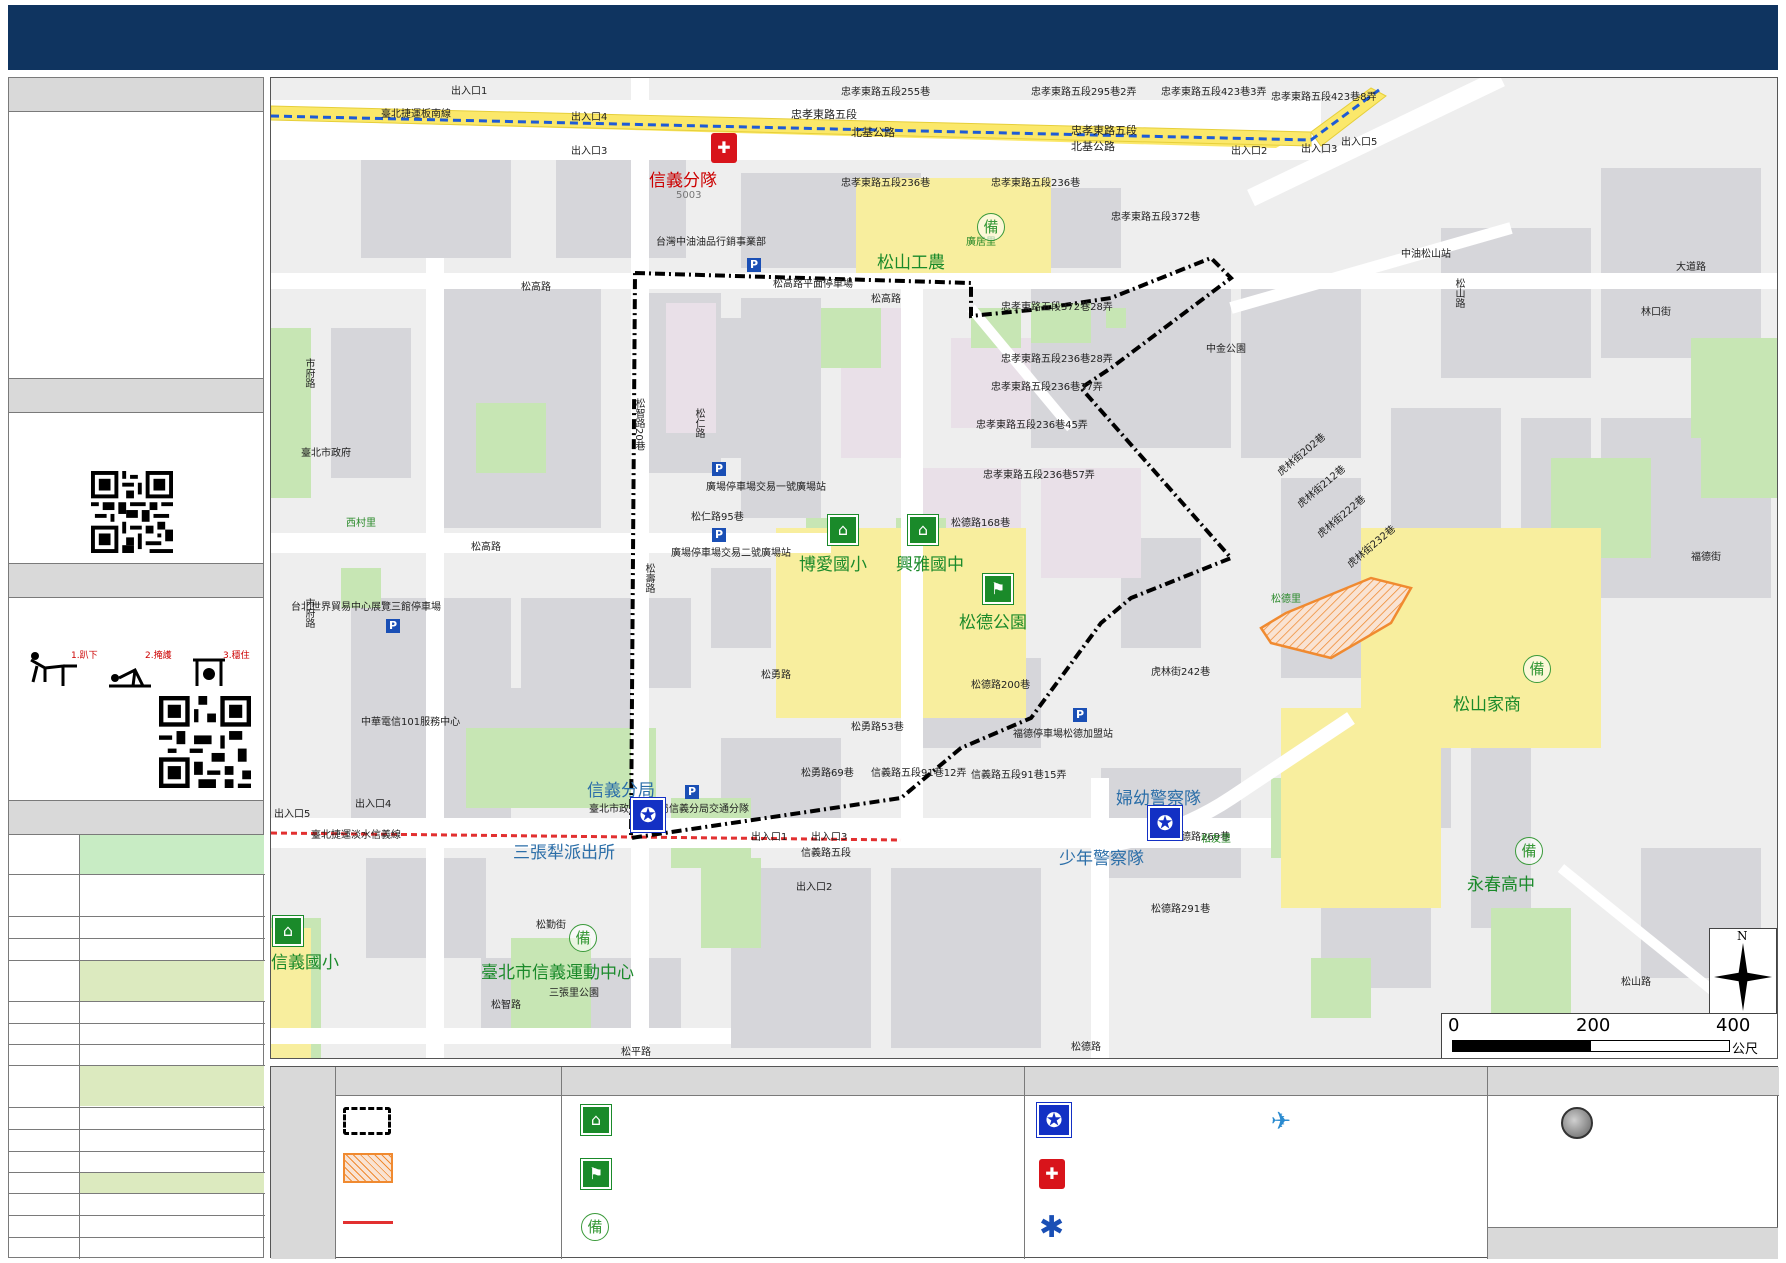  What do you see at coordinates (1214, 92) in the screenshot?
I see `street-label: 忠孝東路五段423巷3弄` at bounding box center [1214, 92].